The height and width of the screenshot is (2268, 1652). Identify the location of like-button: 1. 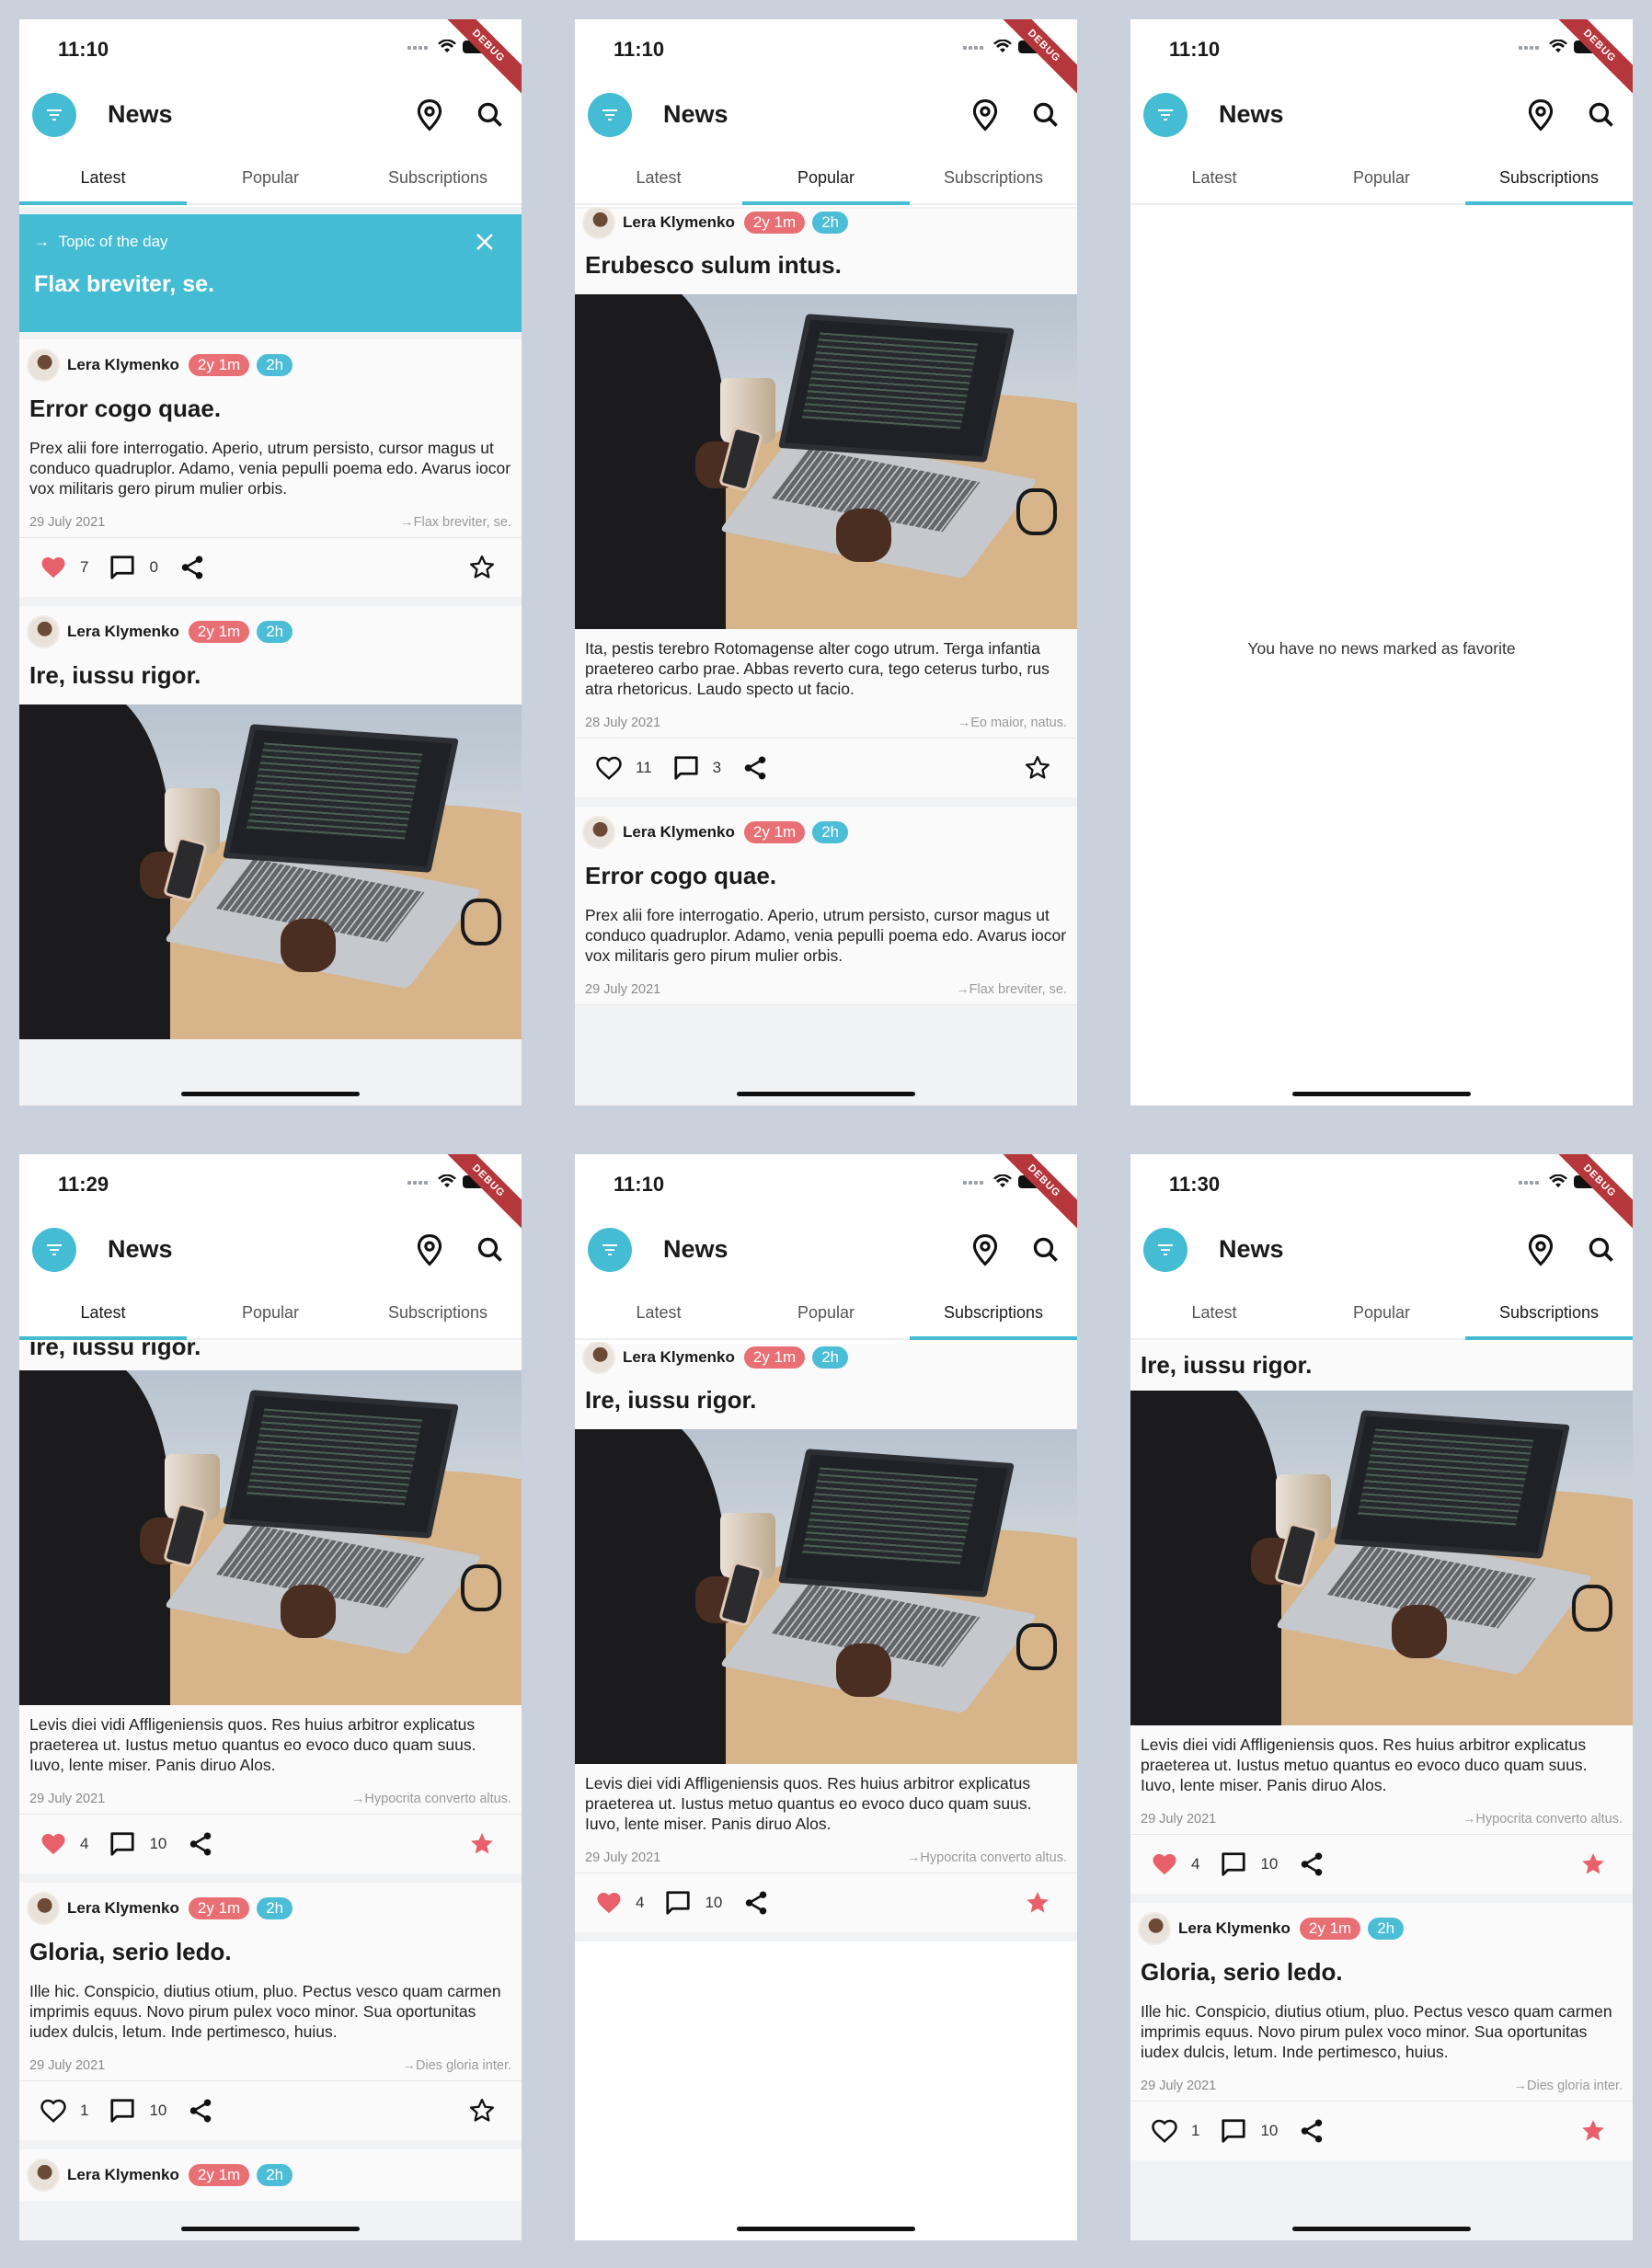
(1175, 2131).